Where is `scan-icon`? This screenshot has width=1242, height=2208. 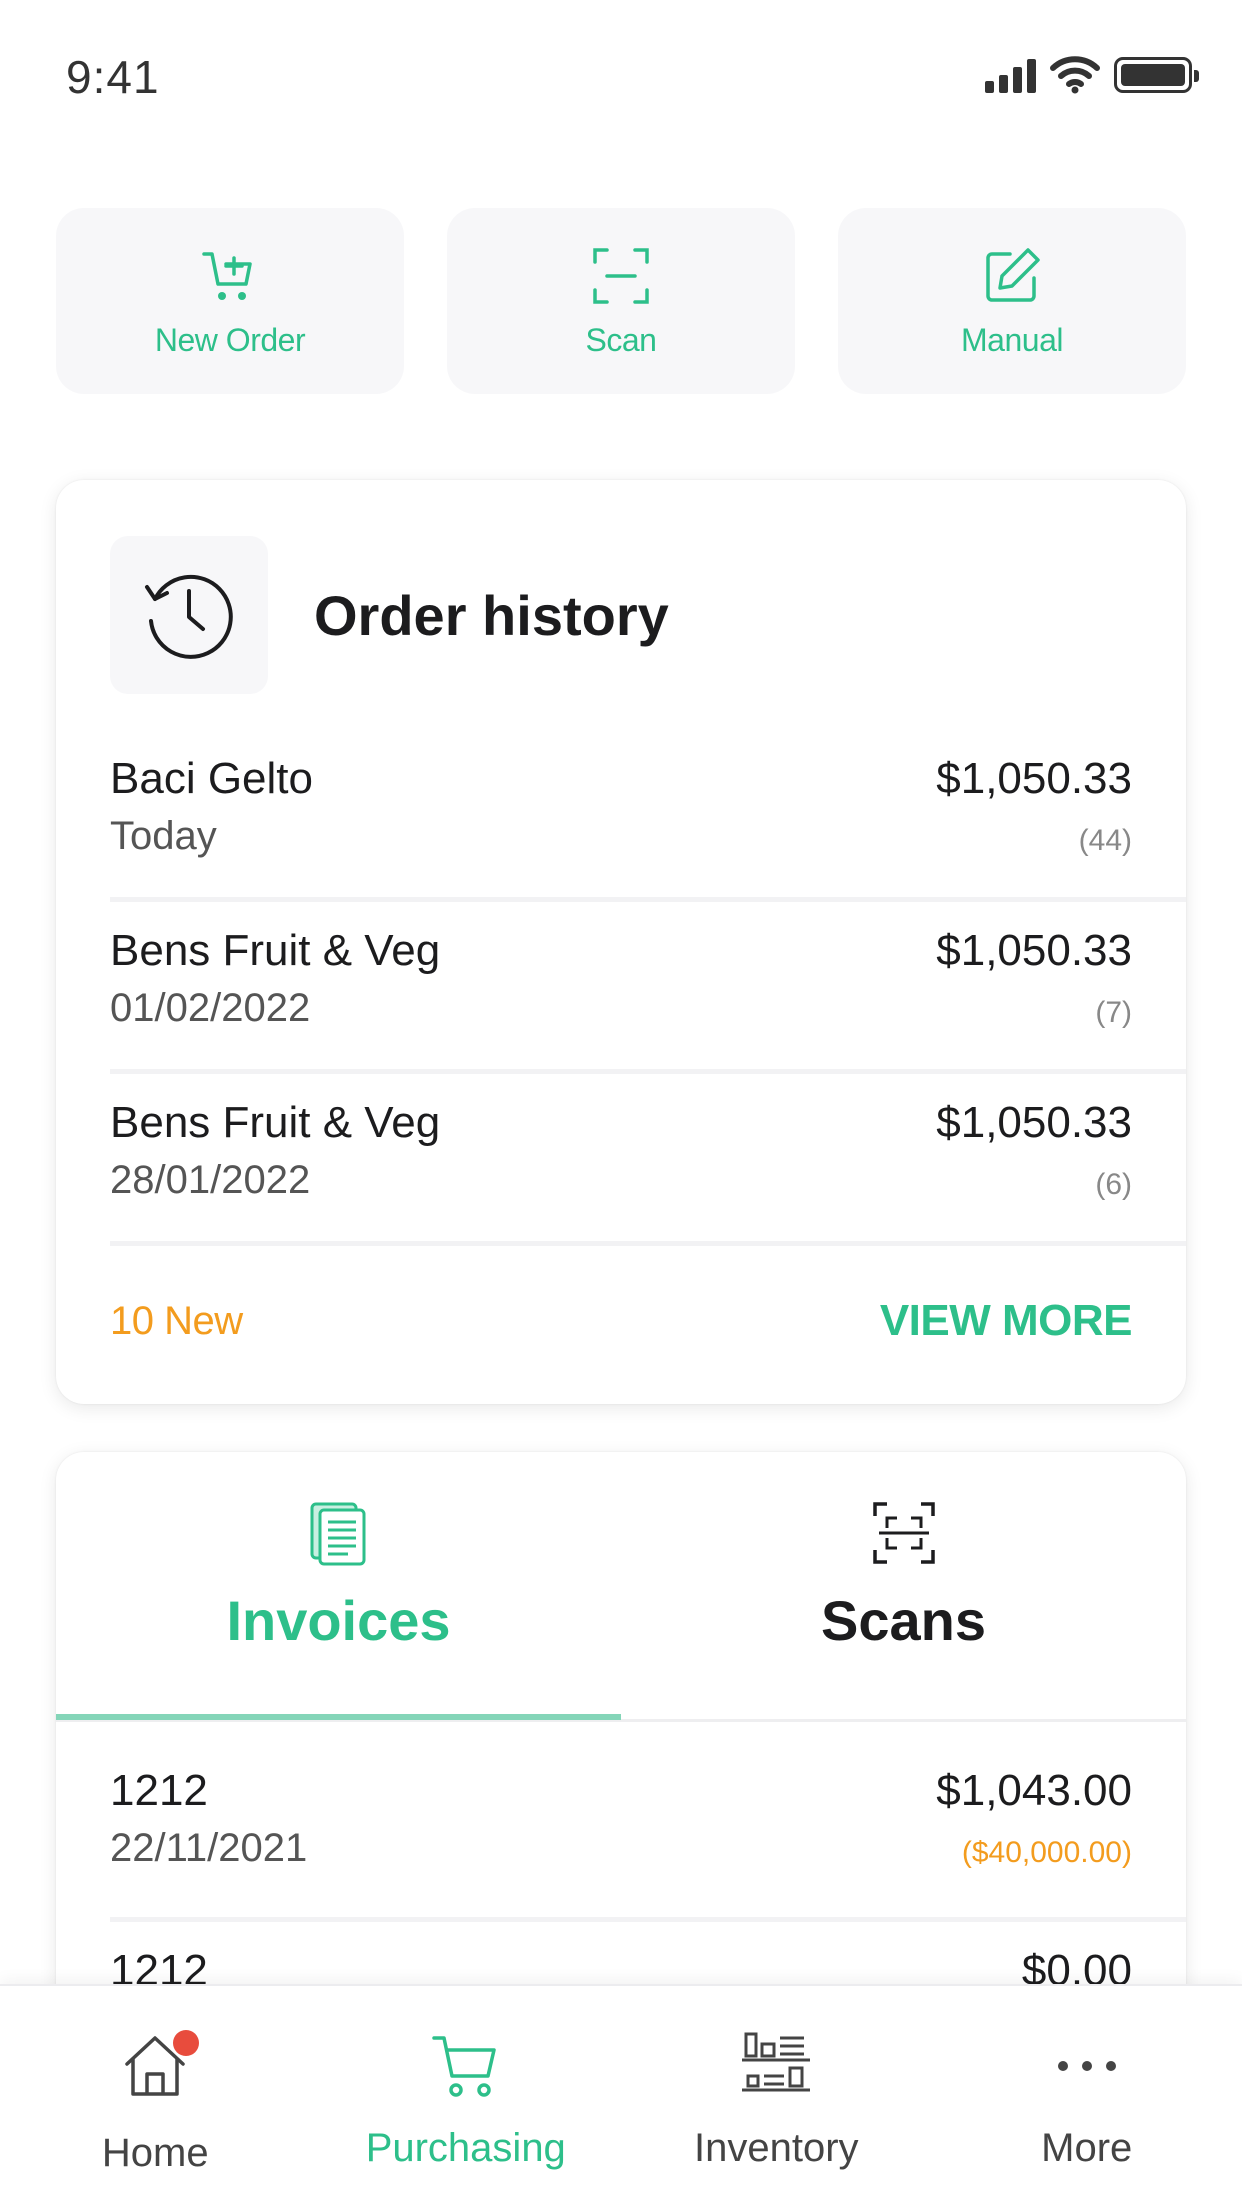
scan-icon is located at coordinates (621, 275).